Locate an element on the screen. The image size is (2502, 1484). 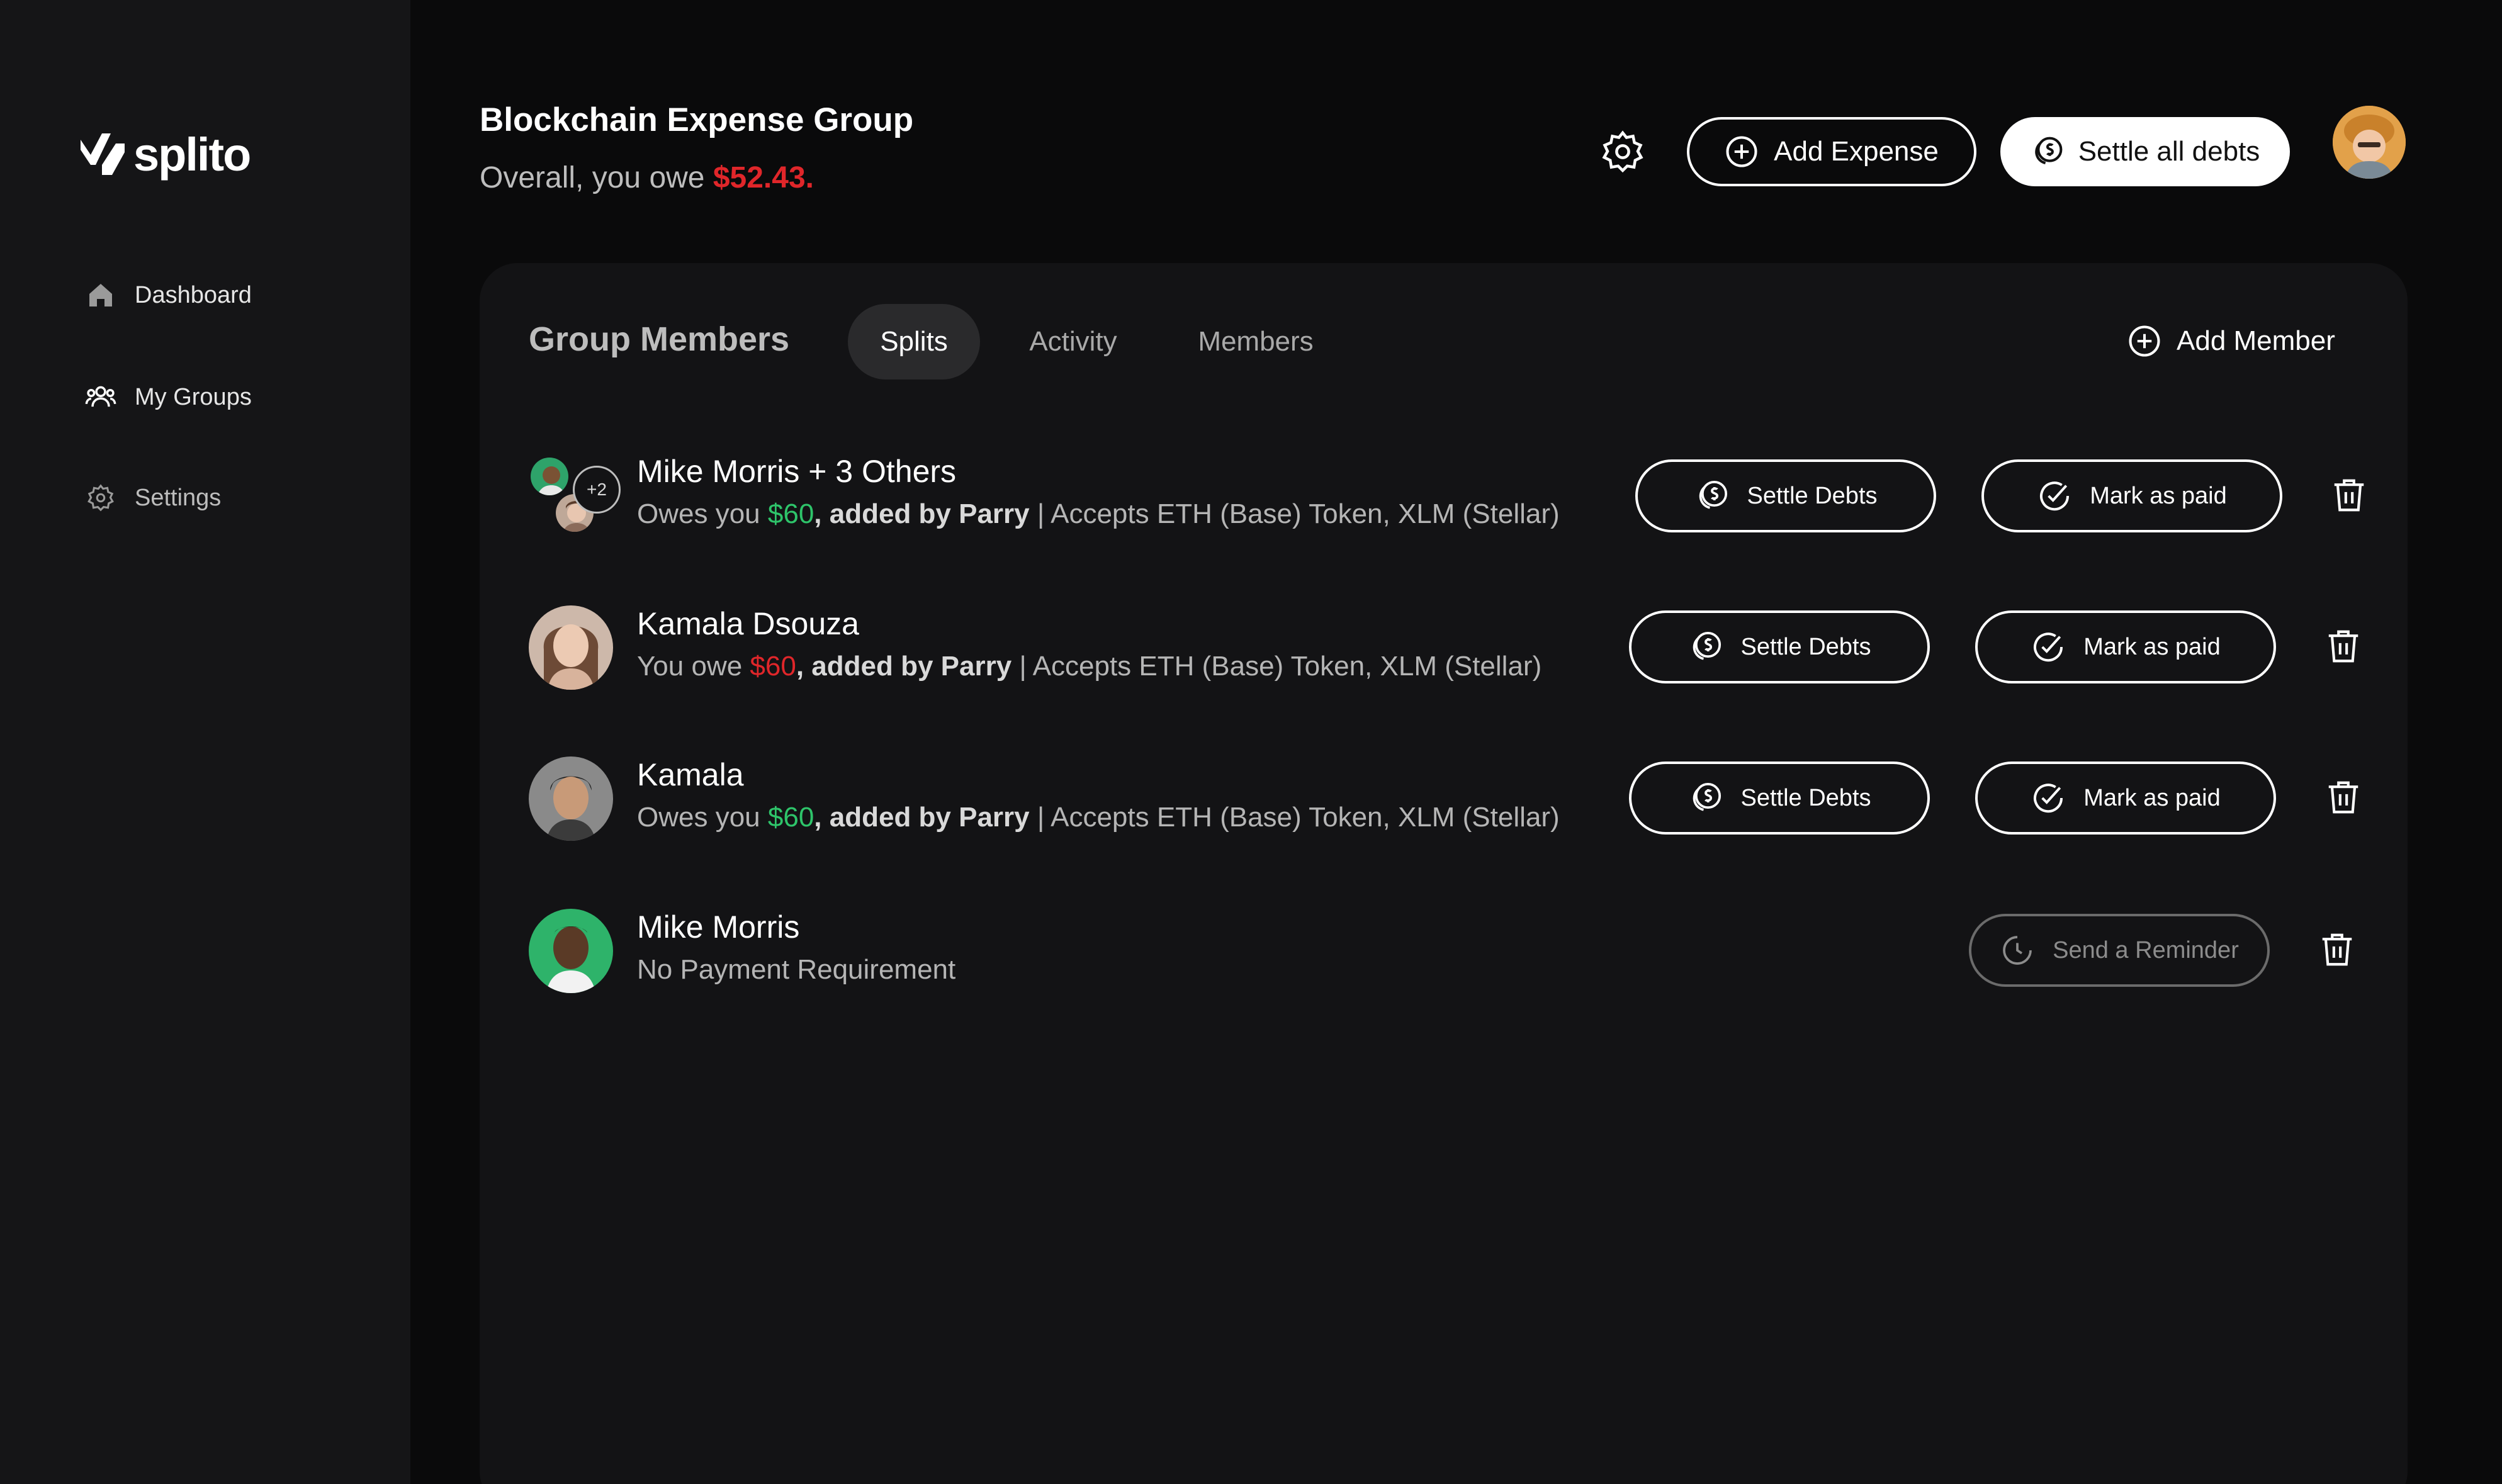
group-settings-button is located at coordinates (1622, 151).